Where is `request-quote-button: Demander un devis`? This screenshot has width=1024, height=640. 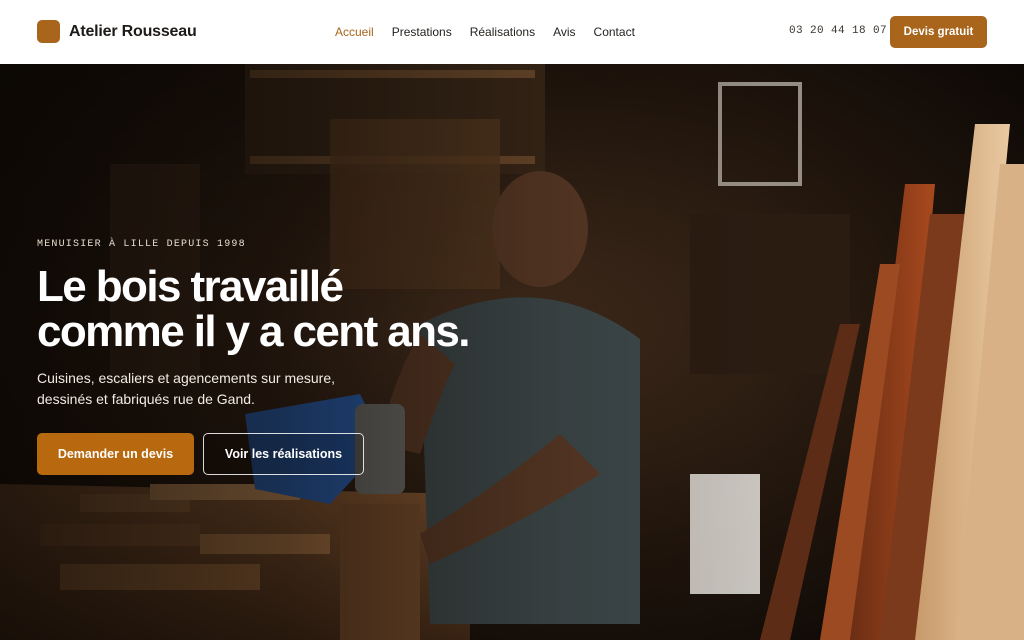
request-quote-button: Demander un devis is located at coordinates (115, 454).